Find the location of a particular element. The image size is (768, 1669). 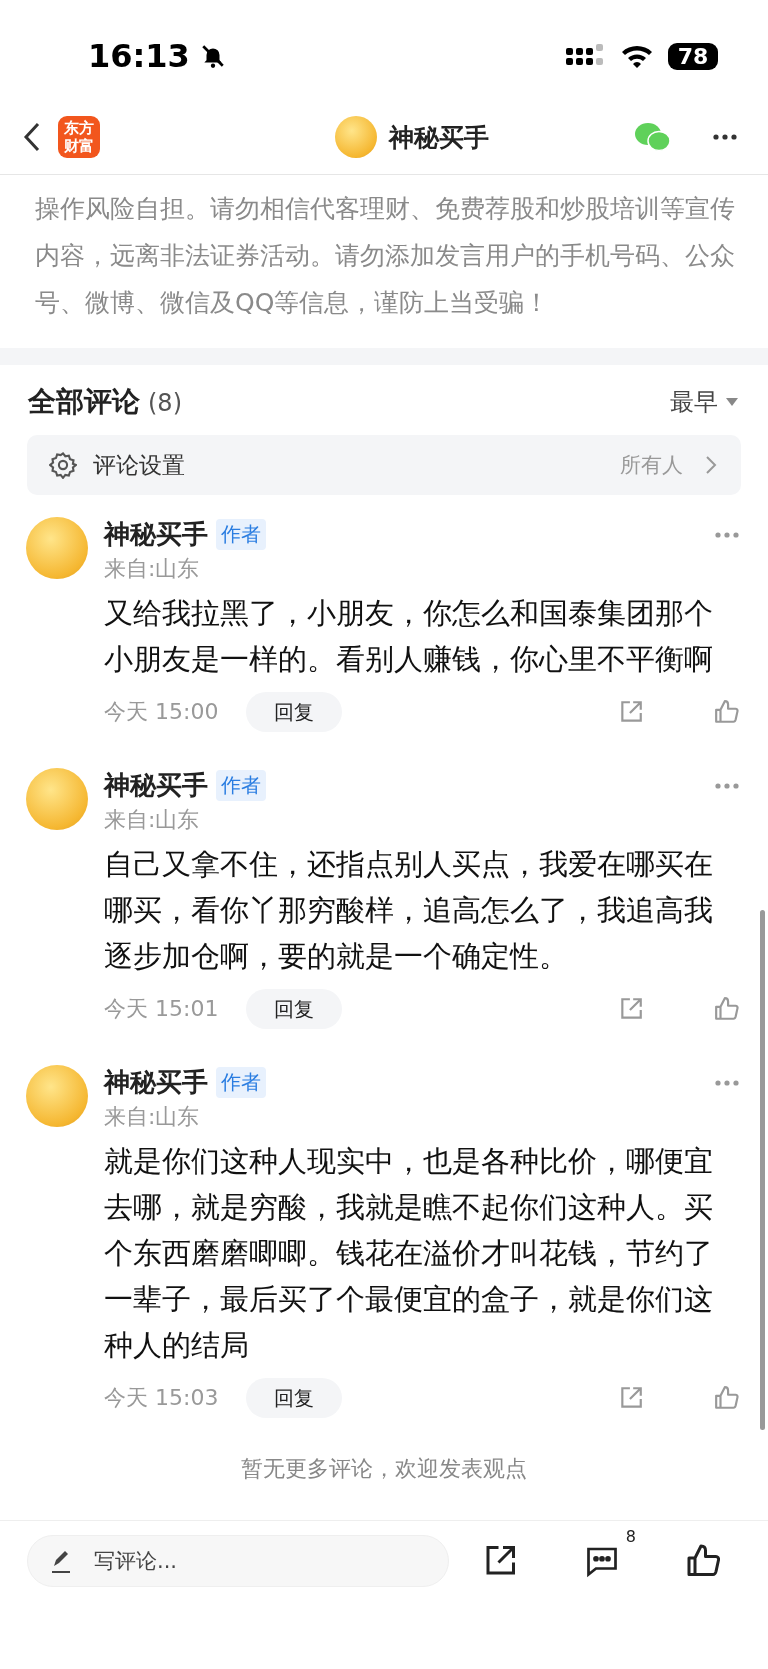

battery-level: 78 is located at coordinates (693, 56).